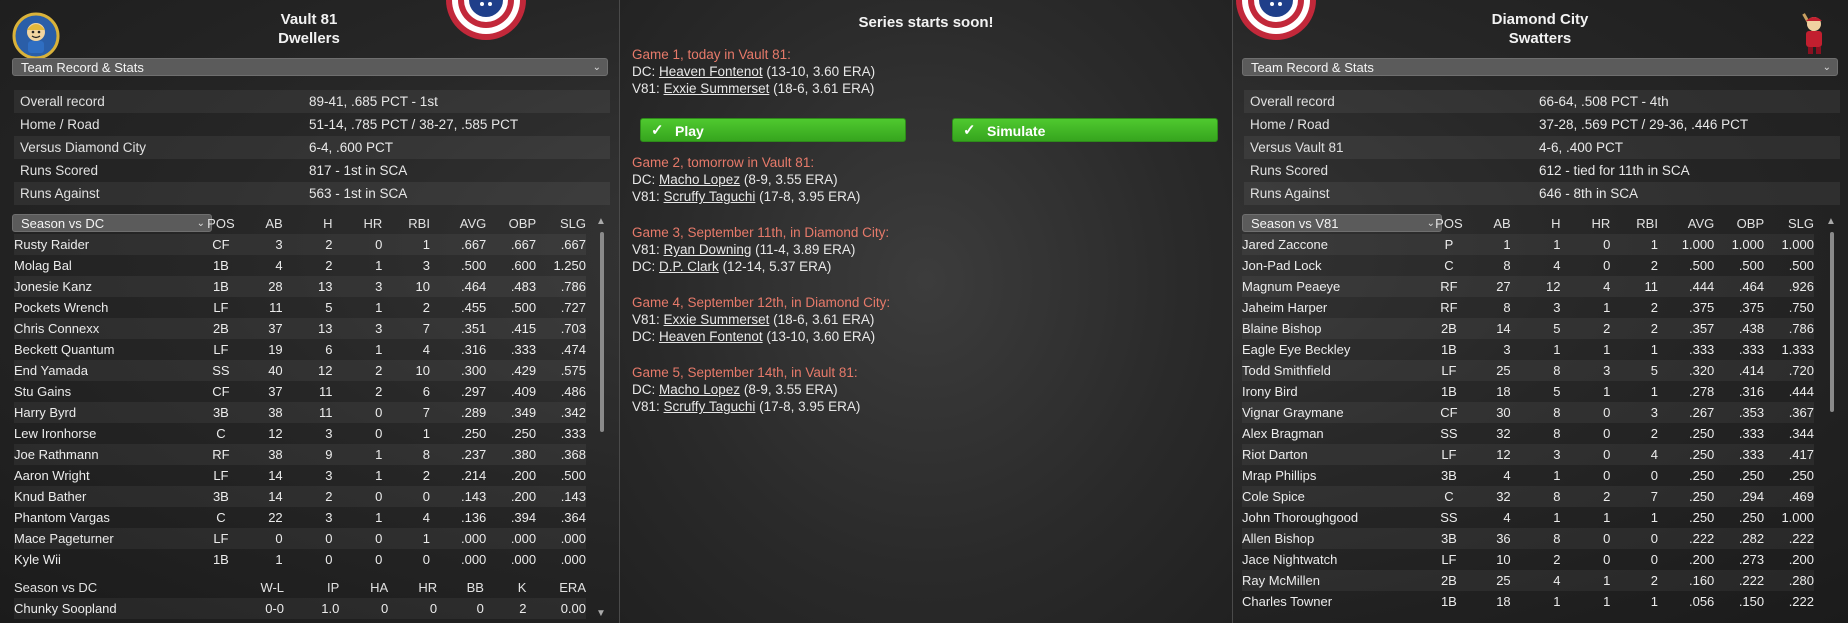 This screenshot has height=623, width=1848. What do you see at coordinates (300, 286) in the screenshot?
I see `table-row: Jonesie Kanz 1B 28 13 3 10.464.483.786` at bounding box center [300, 286].